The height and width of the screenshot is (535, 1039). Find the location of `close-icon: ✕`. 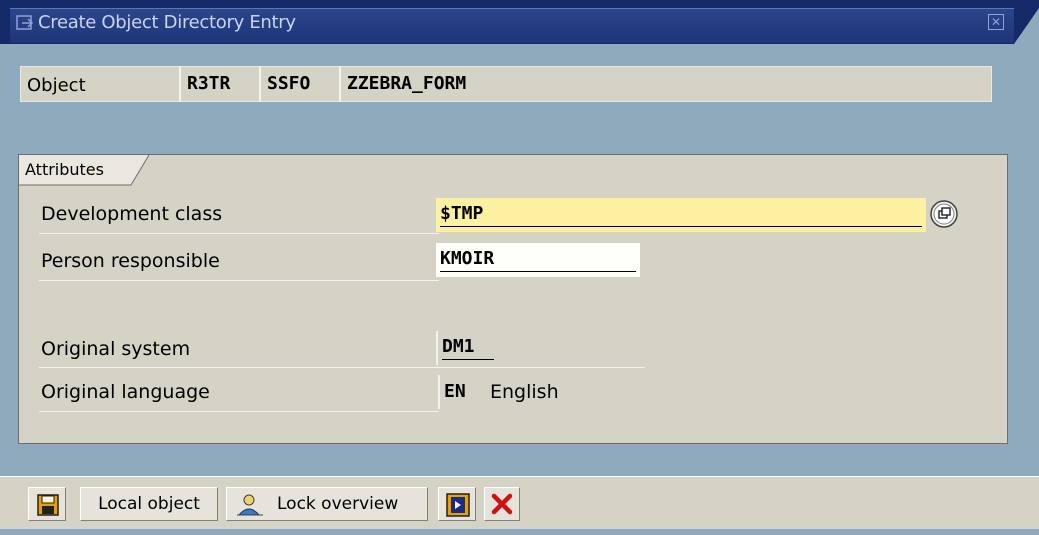

close-icon: ✕ is located at coordinates (996, 22).